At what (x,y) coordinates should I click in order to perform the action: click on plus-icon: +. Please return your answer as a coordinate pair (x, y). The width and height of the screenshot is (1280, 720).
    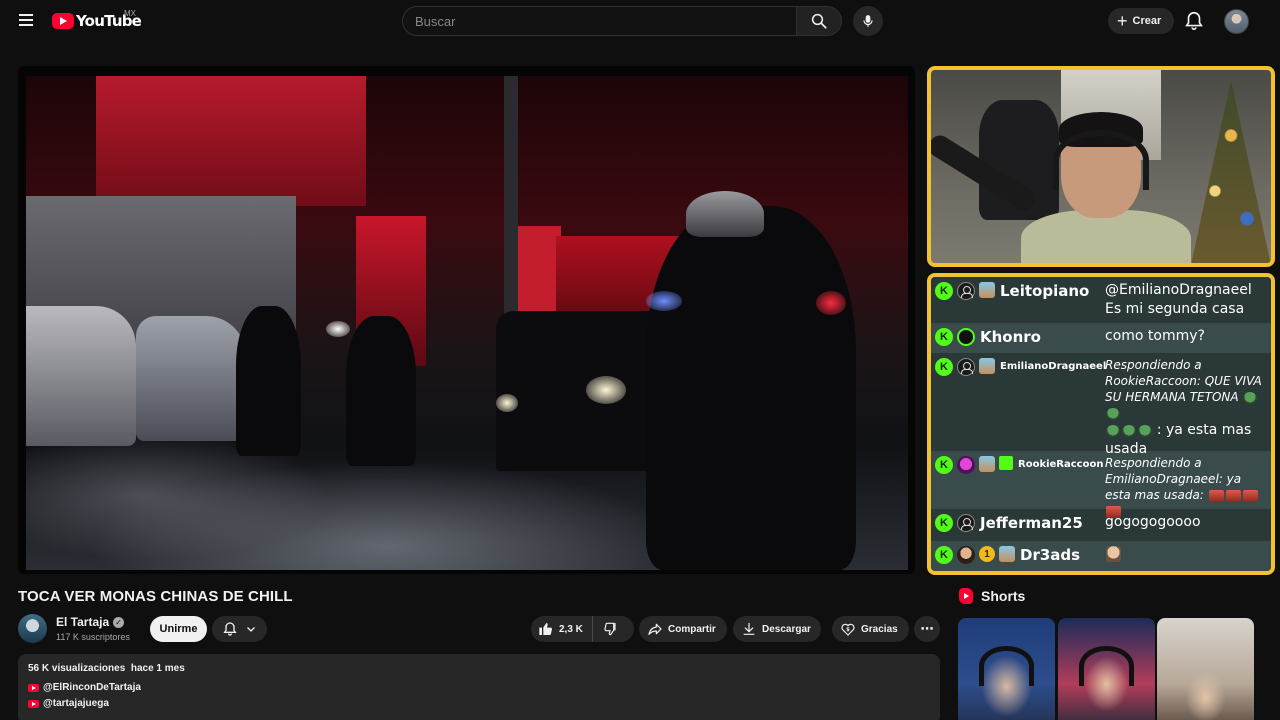
    Looking at the image, I should click on (1122, 21).